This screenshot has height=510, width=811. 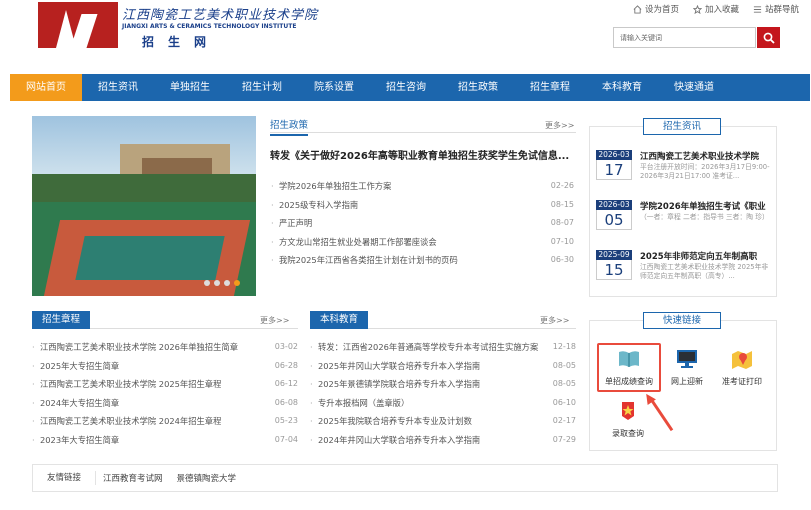 What do you see at coordinates (707, 206) in the screenshot?
I see `info-item-title: 学院2026年单独招生考试《职业` at bounding box center [707, 206].